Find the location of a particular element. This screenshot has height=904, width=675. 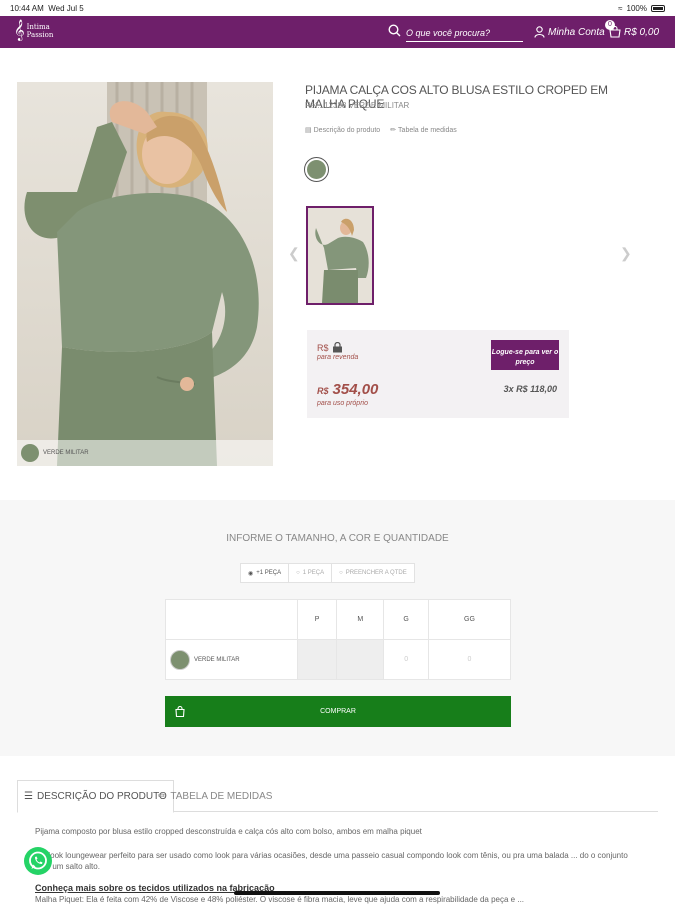

qty-cell-g: 0 is located at coordinates (406, 659).